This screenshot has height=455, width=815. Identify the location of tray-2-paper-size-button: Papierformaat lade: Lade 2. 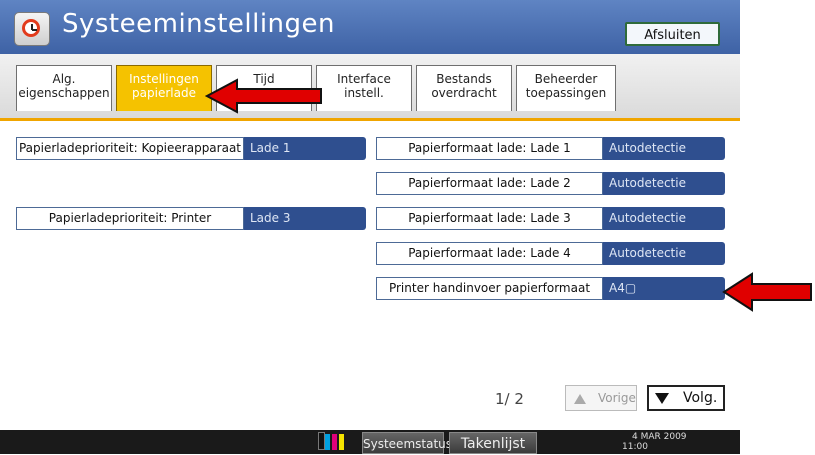
(489, 183).